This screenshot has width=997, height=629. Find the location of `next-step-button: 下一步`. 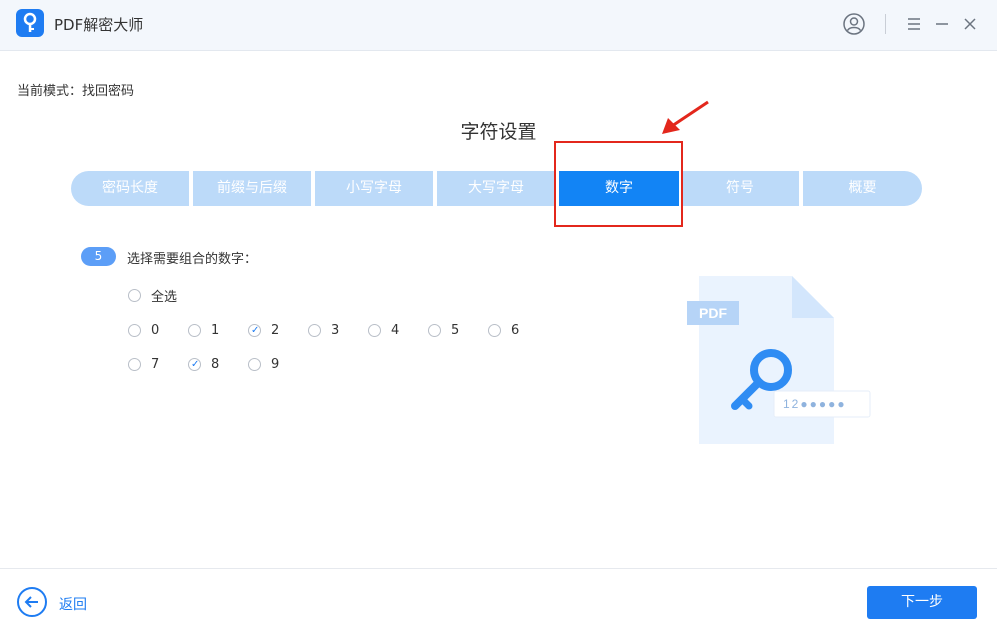

next-step-button: 下一步 is located at coordinates (922, 602).